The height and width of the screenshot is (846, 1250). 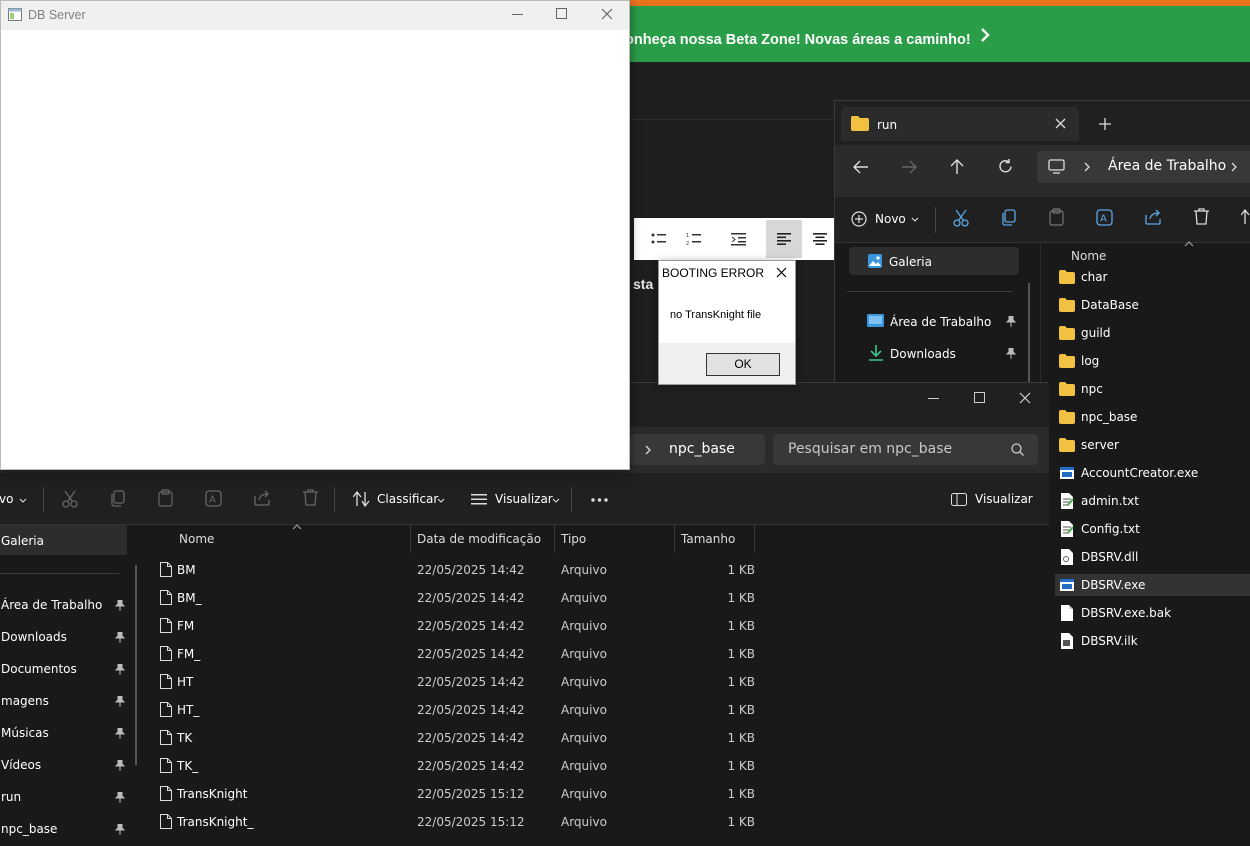 I want to click on bullet-list-icon, so click(x=659, y=239).